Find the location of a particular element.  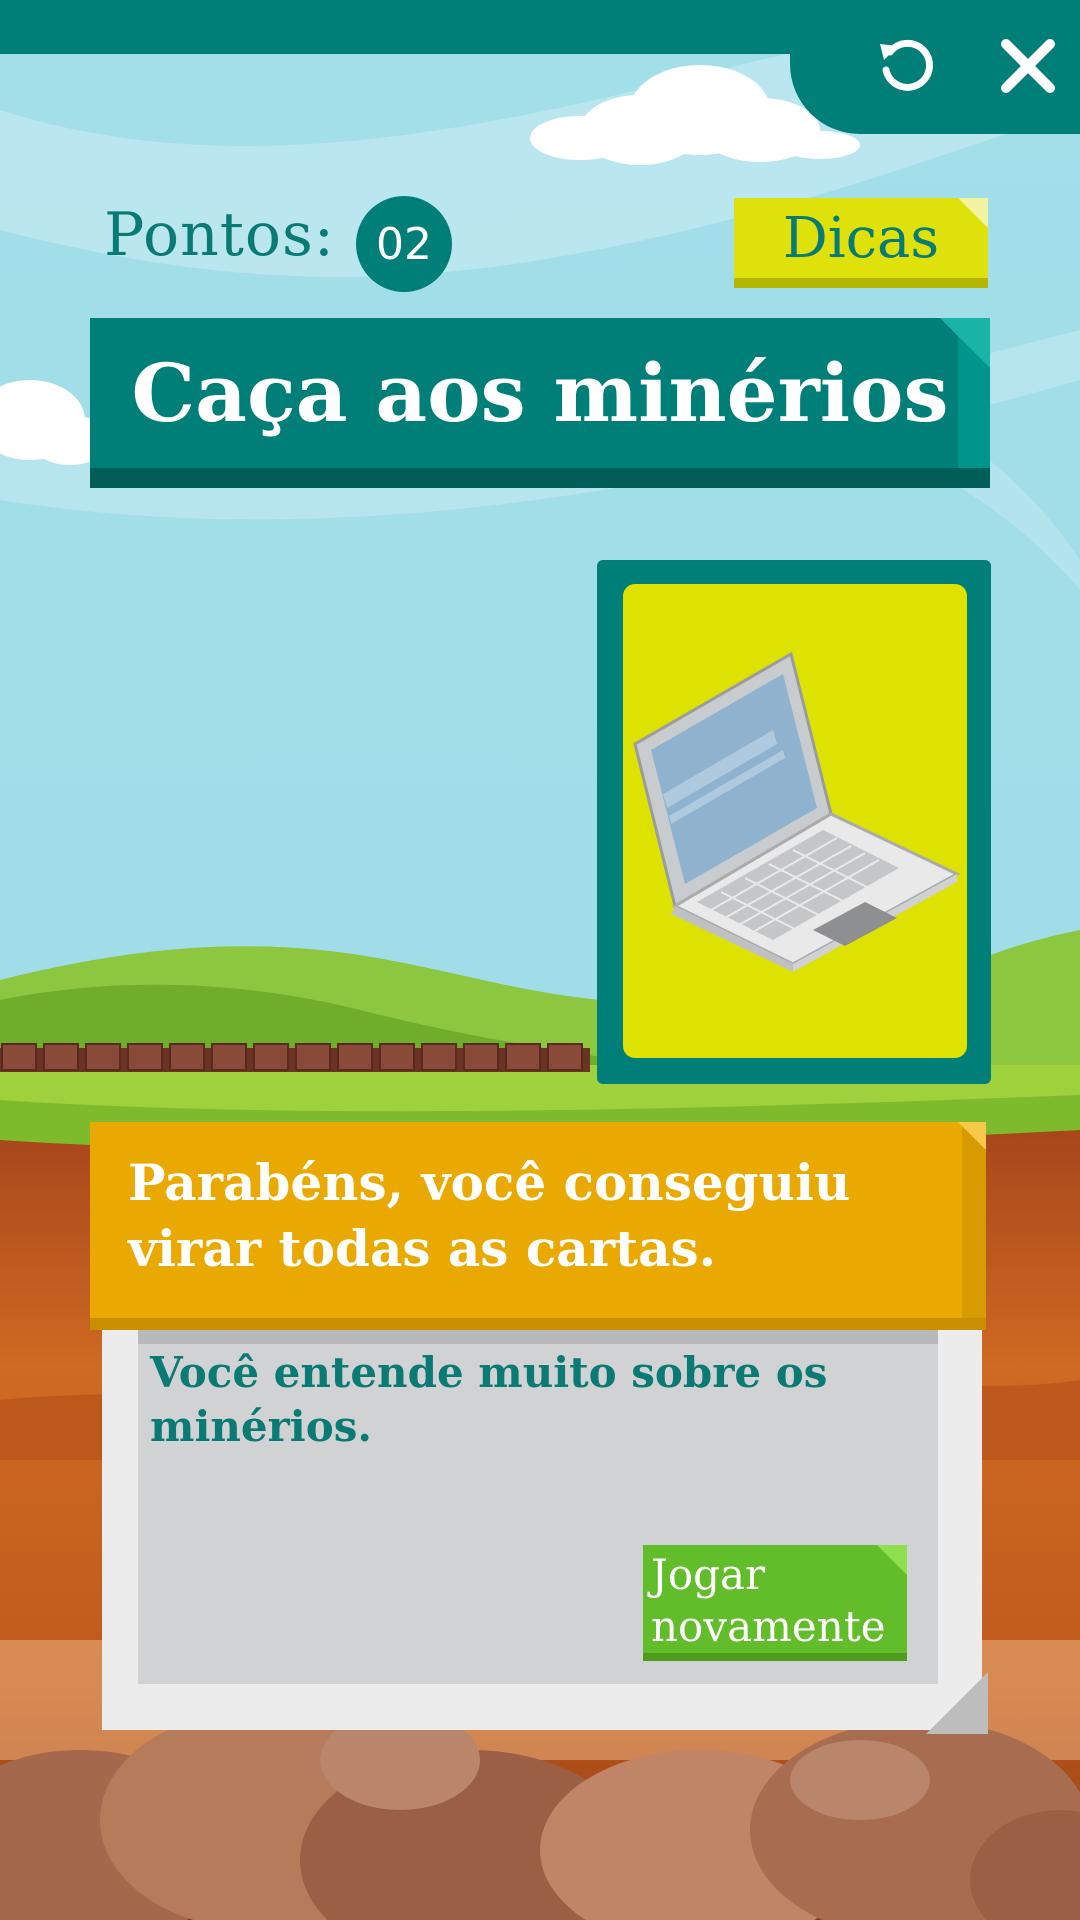

message-body: Você entende muito sobre os minérios. is located at coordinates (489, 1399).